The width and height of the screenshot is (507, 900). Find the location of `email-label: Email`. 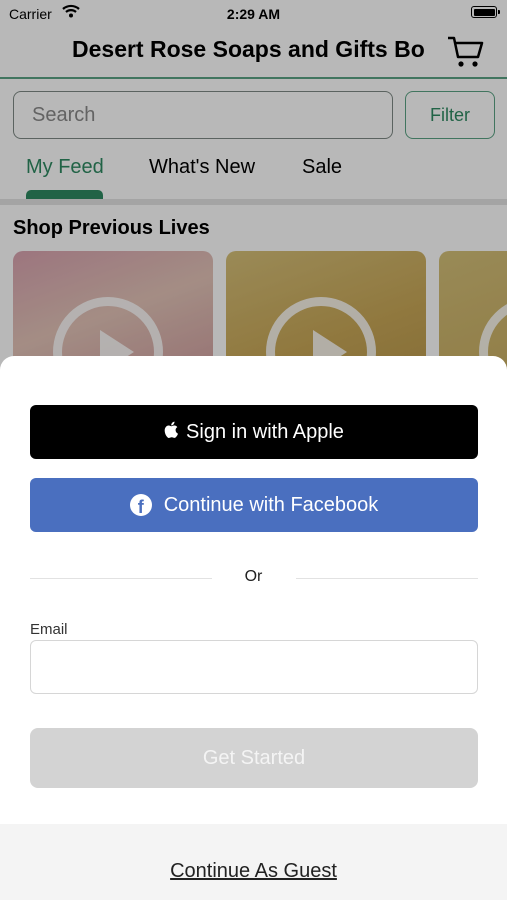

email-label: Email is located at coordinates (49, 629).